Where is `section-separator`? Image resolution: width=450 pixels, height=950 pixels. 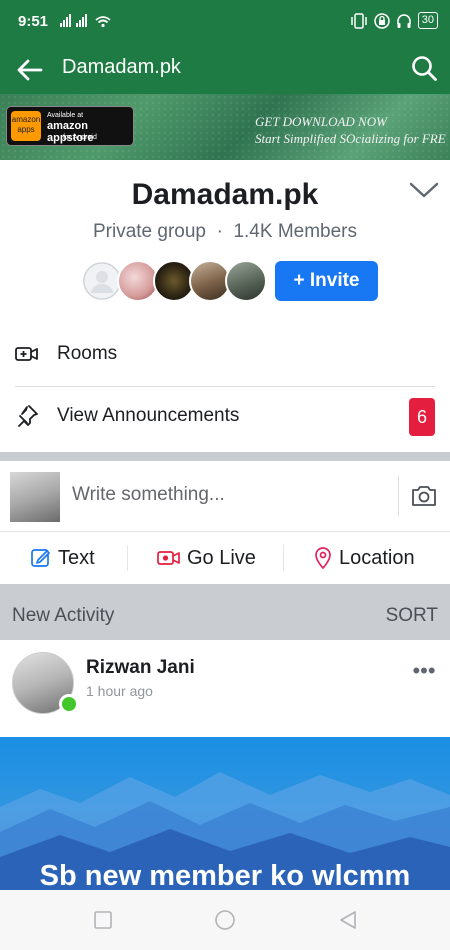
section-separator is located at coordinates (225, 456).